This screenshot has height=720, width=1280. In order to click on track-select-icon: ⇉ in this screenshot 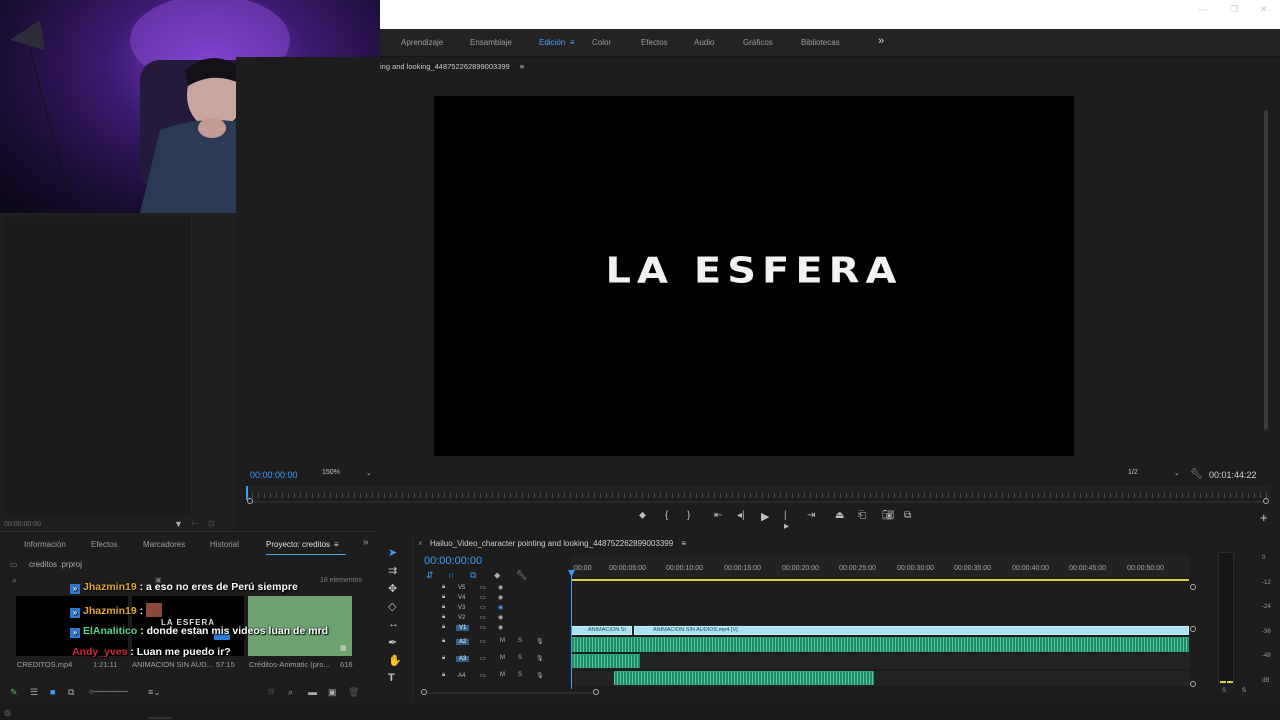, I will do `click(392, 570)`.